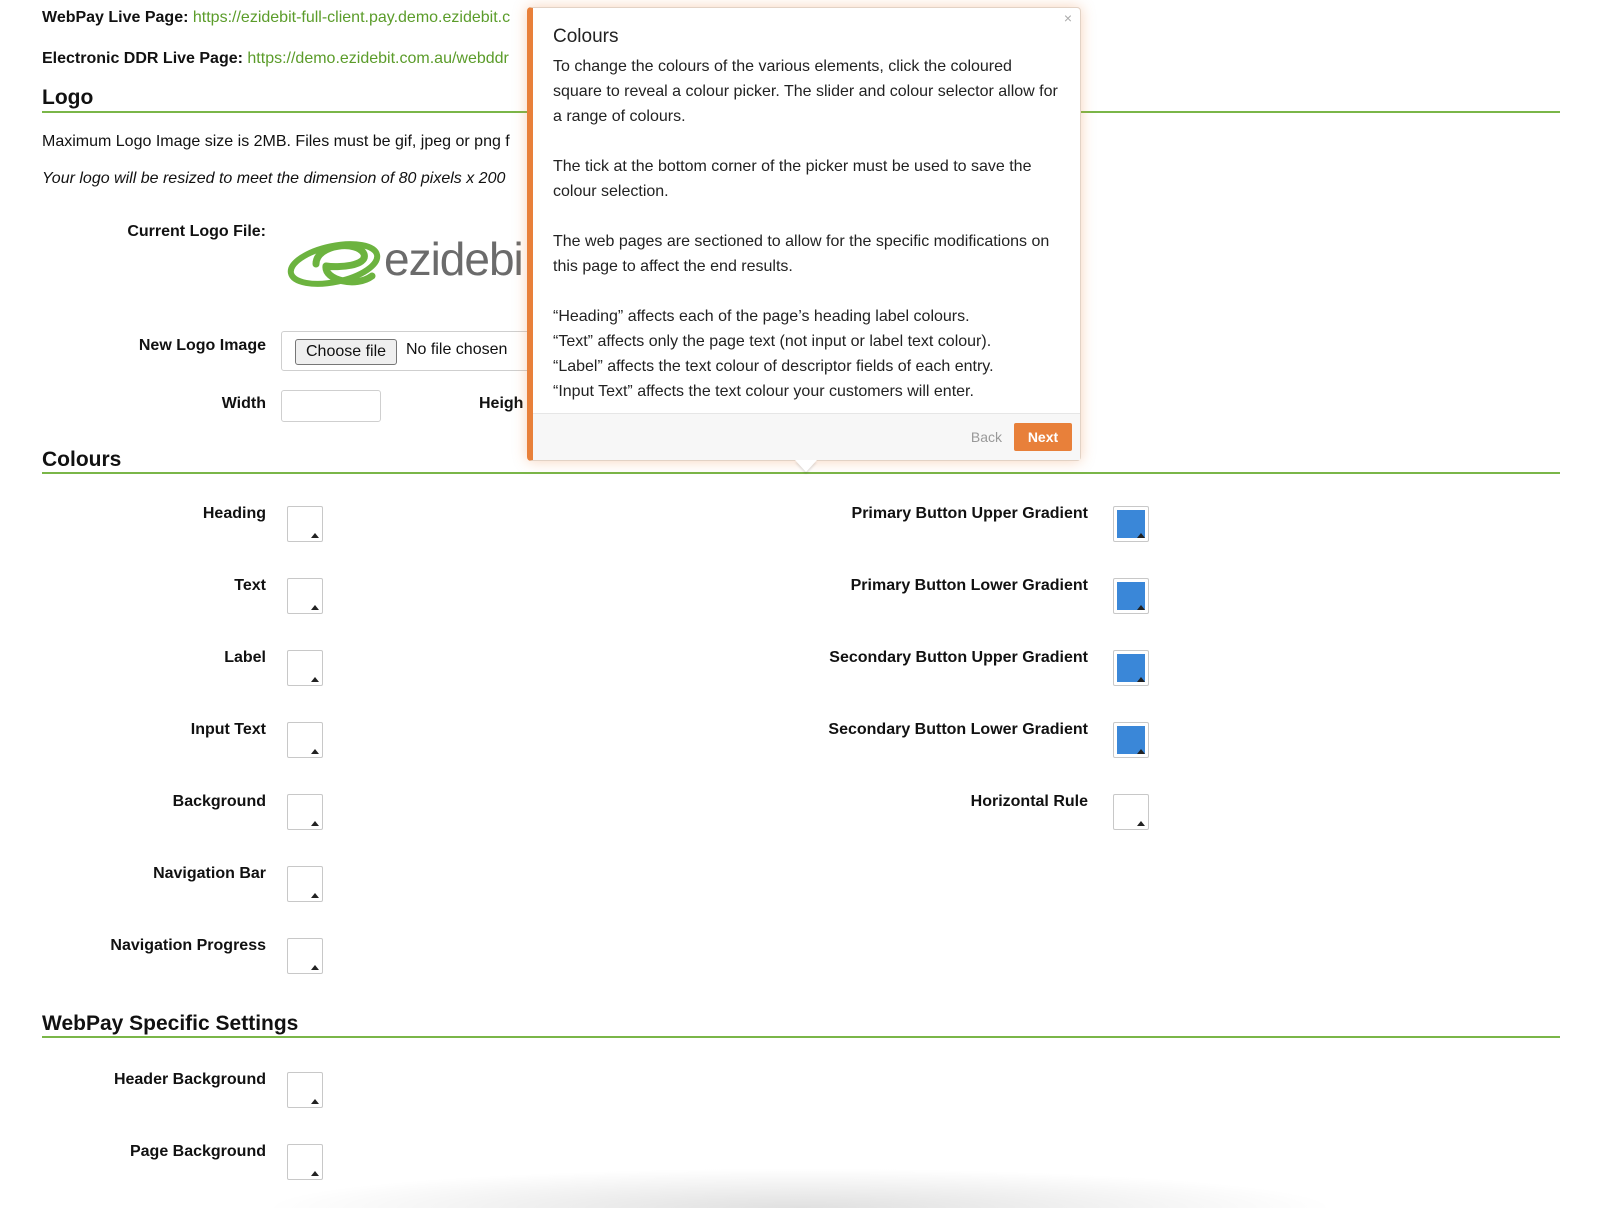  What do you see at coordinates (305, 1090) in the screenshot?
I see `header-background-swatch` at bounding box center [305, 1090].